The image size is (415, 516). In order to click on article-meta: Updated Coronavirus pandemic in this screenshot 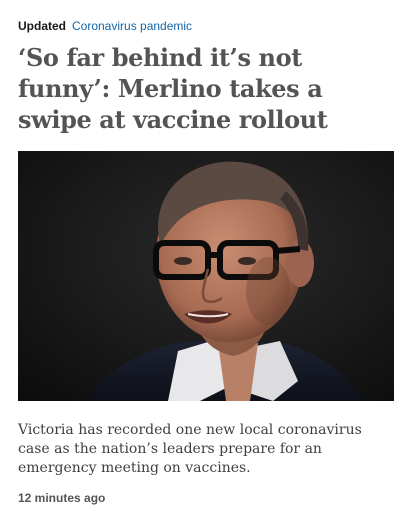, I will do `click(105, 26)`.